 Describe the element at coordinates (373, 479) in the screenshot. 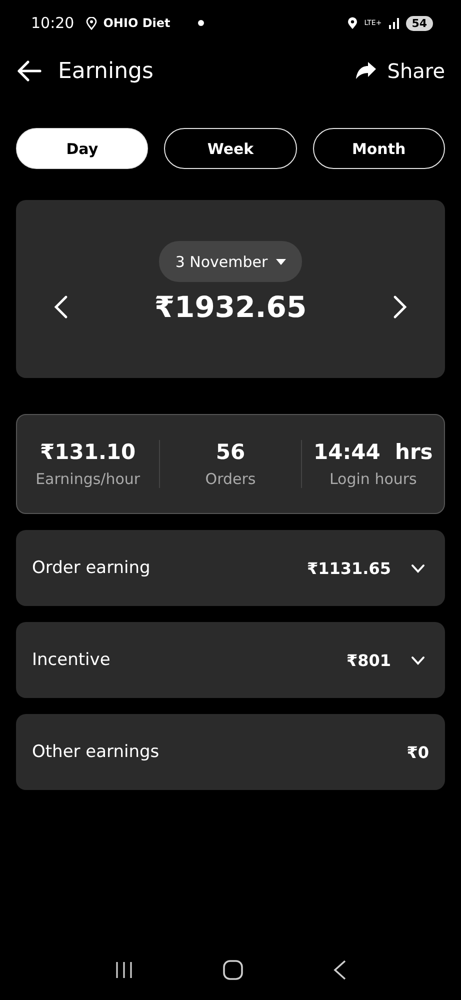

I see `stat-label: Login hours` at that location.